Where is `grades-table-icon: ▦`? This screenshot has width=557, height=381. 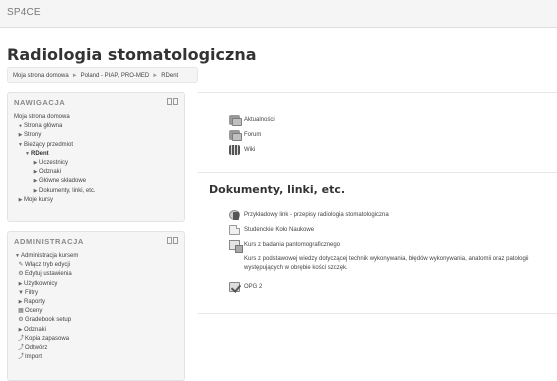 grades-table-icon: ▦ is located at coordinates (21, 311).